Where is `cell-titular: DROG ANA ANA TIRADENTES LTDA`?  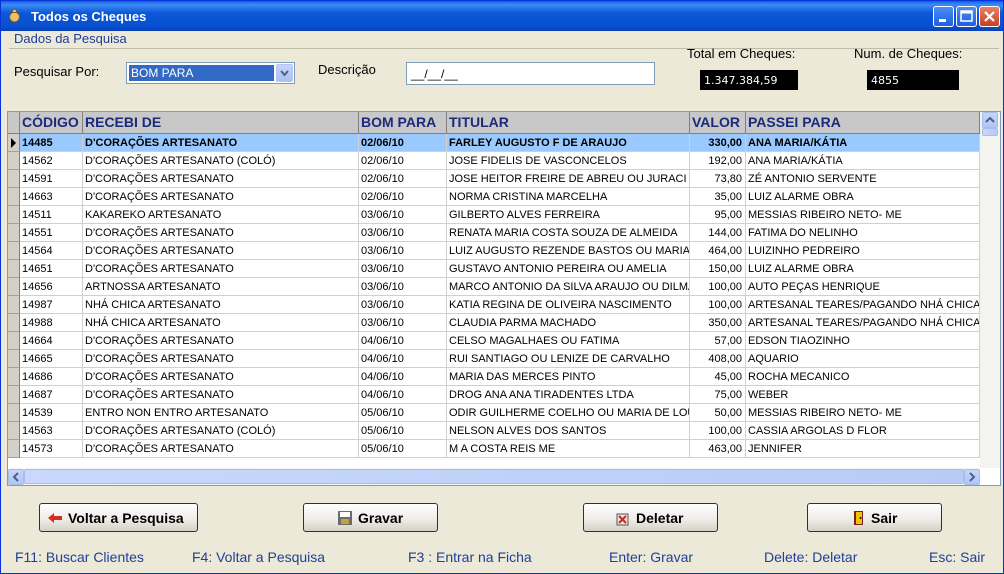
cell-titular: DROG ANA ANA TIRADENTES LTDA is located at coordinates (568, 395).